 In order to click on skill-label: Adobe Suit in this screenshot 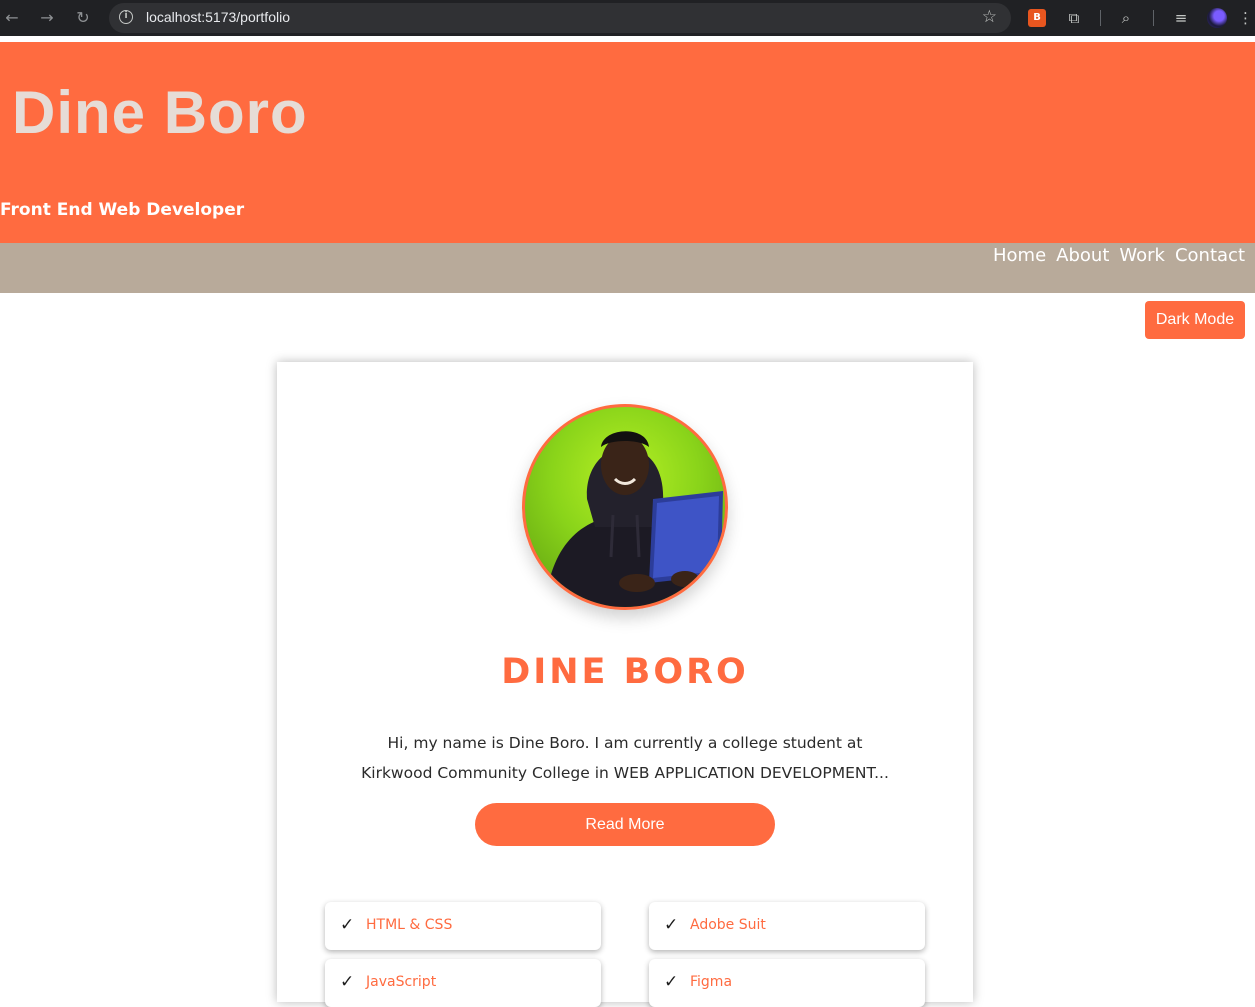, I will do `click(728, 925)`.